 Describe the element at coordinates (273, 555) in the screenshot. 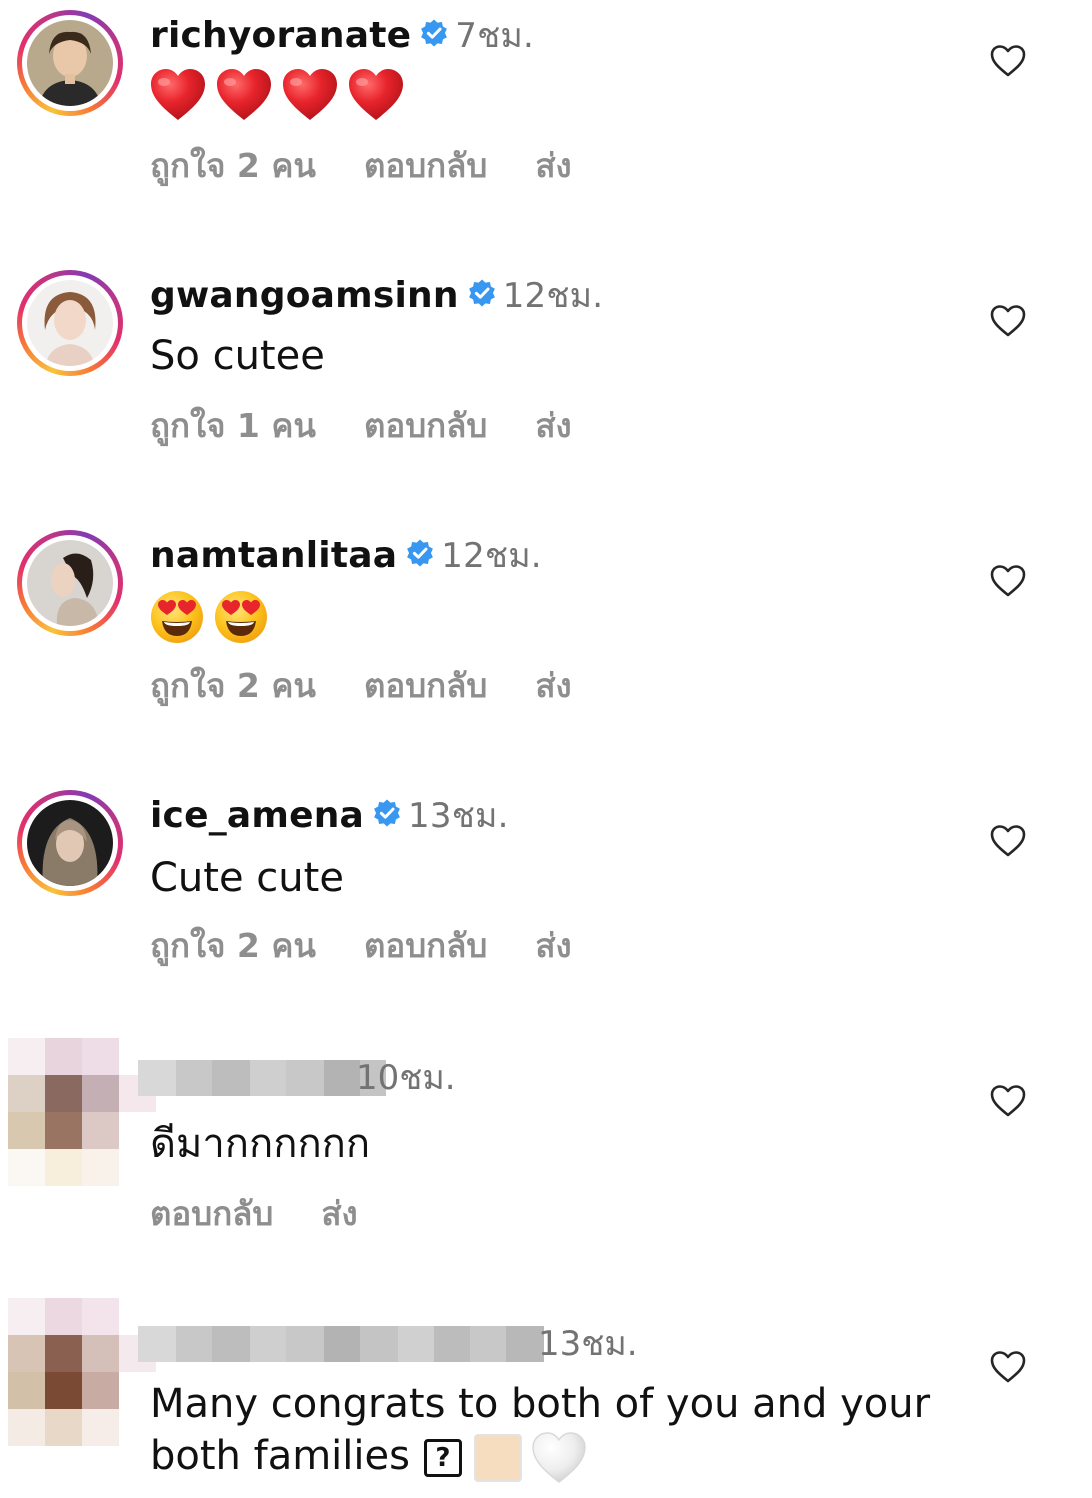

I see `username: namtanlitaa` at that location.